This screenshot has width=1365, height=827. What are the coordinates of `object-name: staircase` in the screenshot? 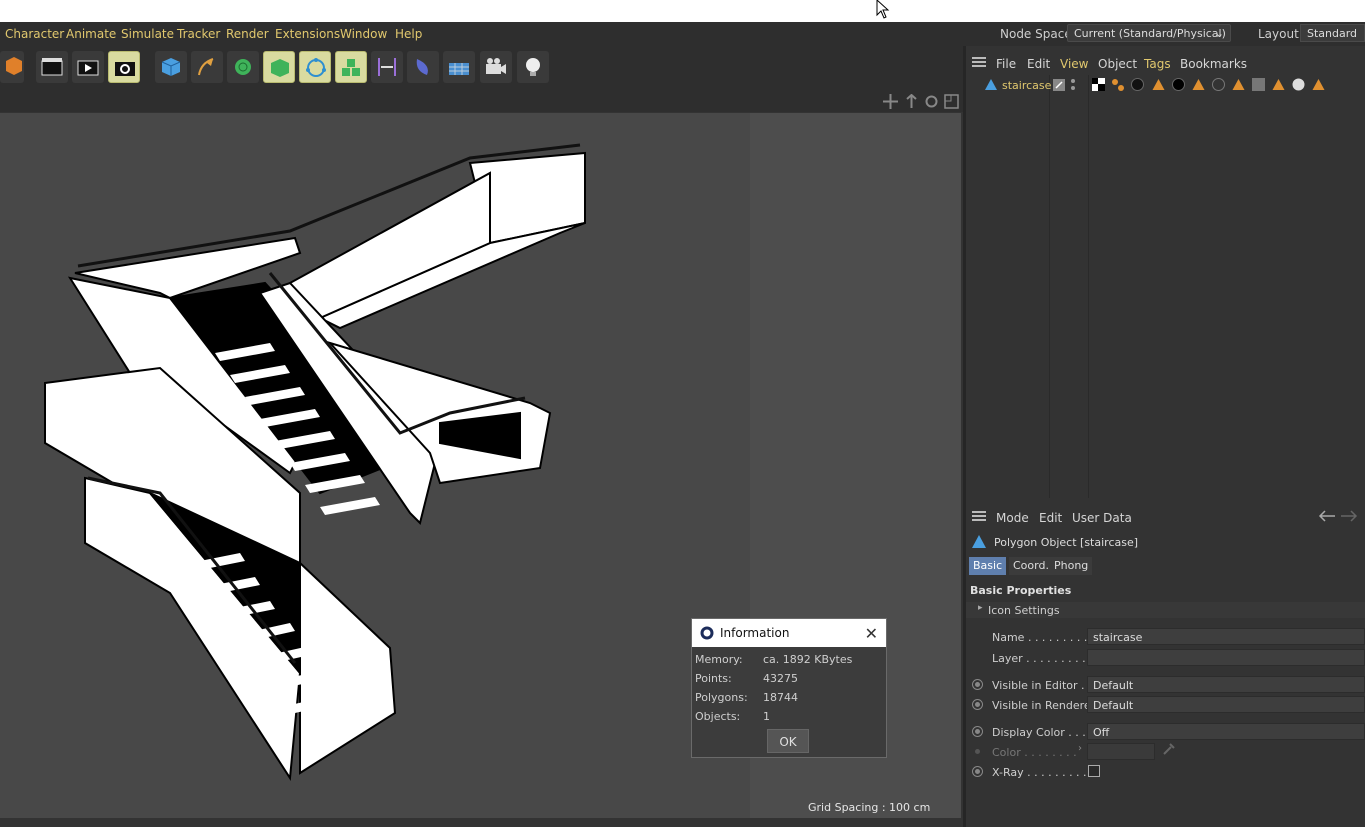 It's located at (1026, 85).